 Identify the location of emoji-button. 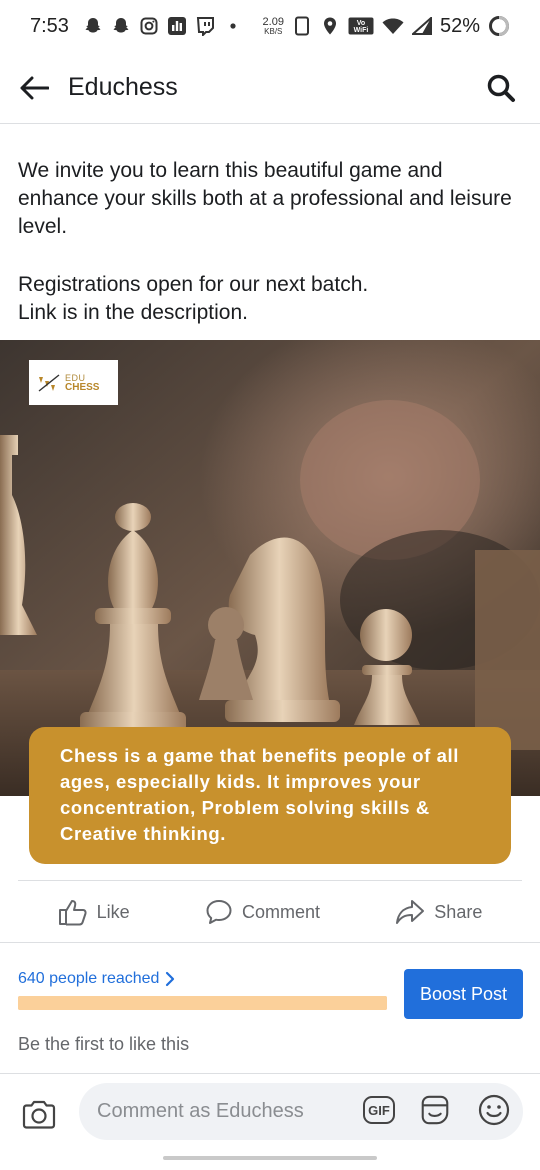
(494, 1110).